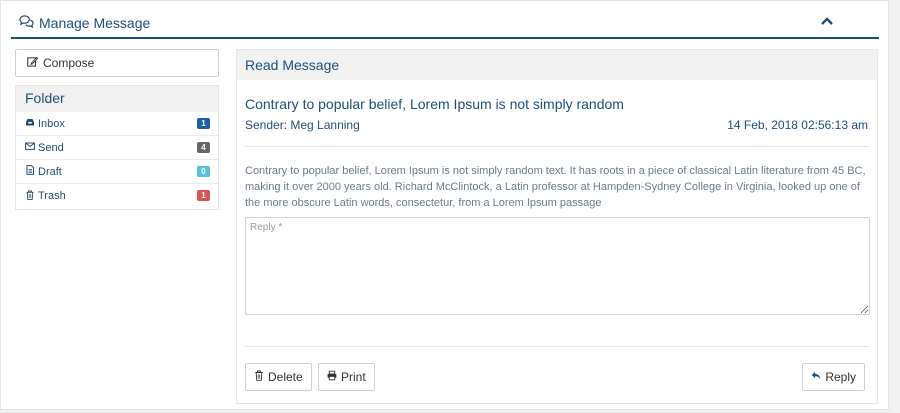  What do you see at coordinates (30, 147) in the screenshot?
I see `envelope-icon` at bounding box center [30, 147].